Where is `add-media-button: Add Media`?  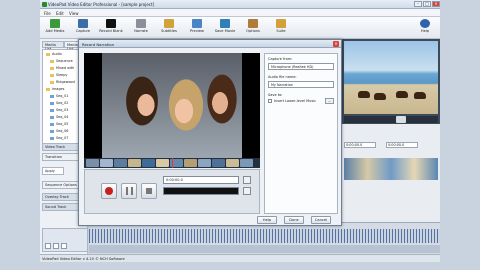 add-media-button: Add Media is located at coordinates (55, 28).